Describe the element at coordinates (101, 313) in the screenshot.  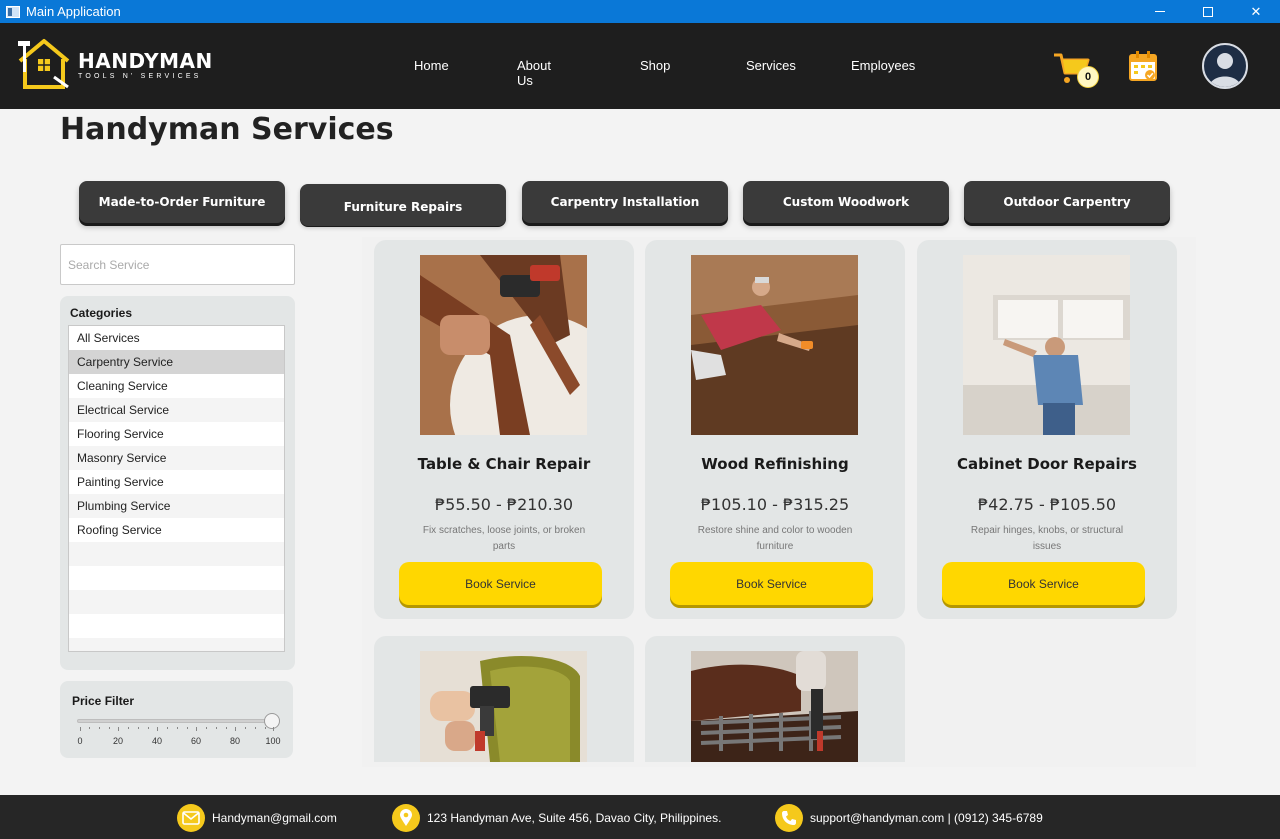
I see `categories-title: Categories` at that location.